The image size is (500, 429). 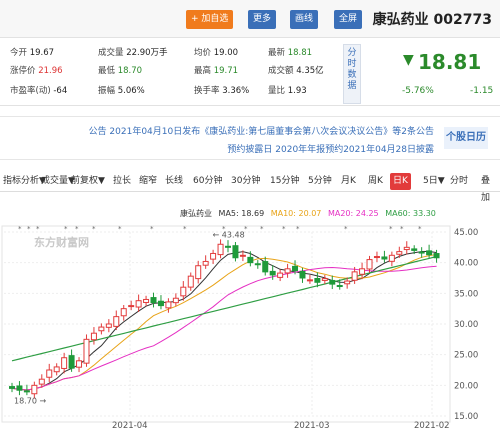 What do you see at coordinates (120, 71) in the screenshot?
I see `quote-cell: 最低 18.70` at bounding box center [120, 71].